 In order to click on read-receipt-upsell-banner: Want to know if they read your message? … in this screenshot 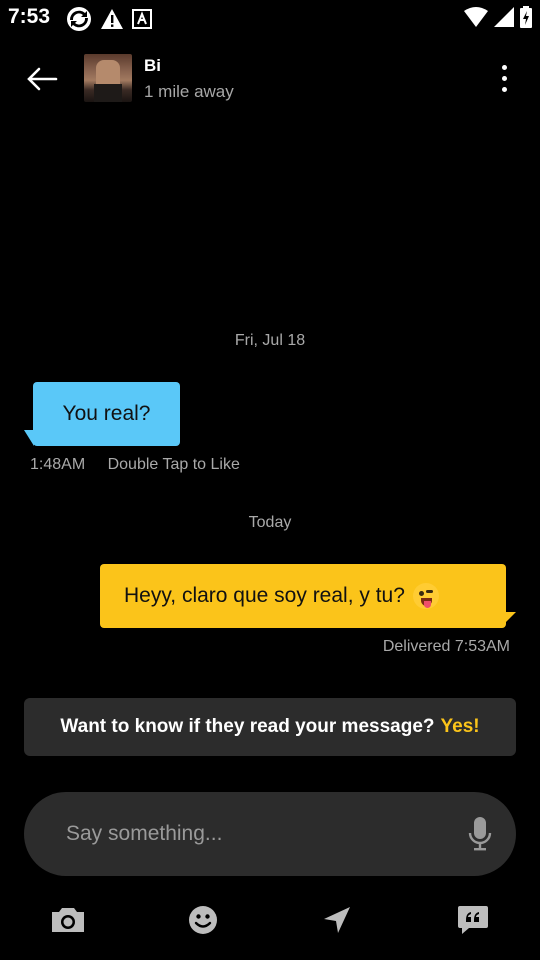, I will do `click(270, 727)`.